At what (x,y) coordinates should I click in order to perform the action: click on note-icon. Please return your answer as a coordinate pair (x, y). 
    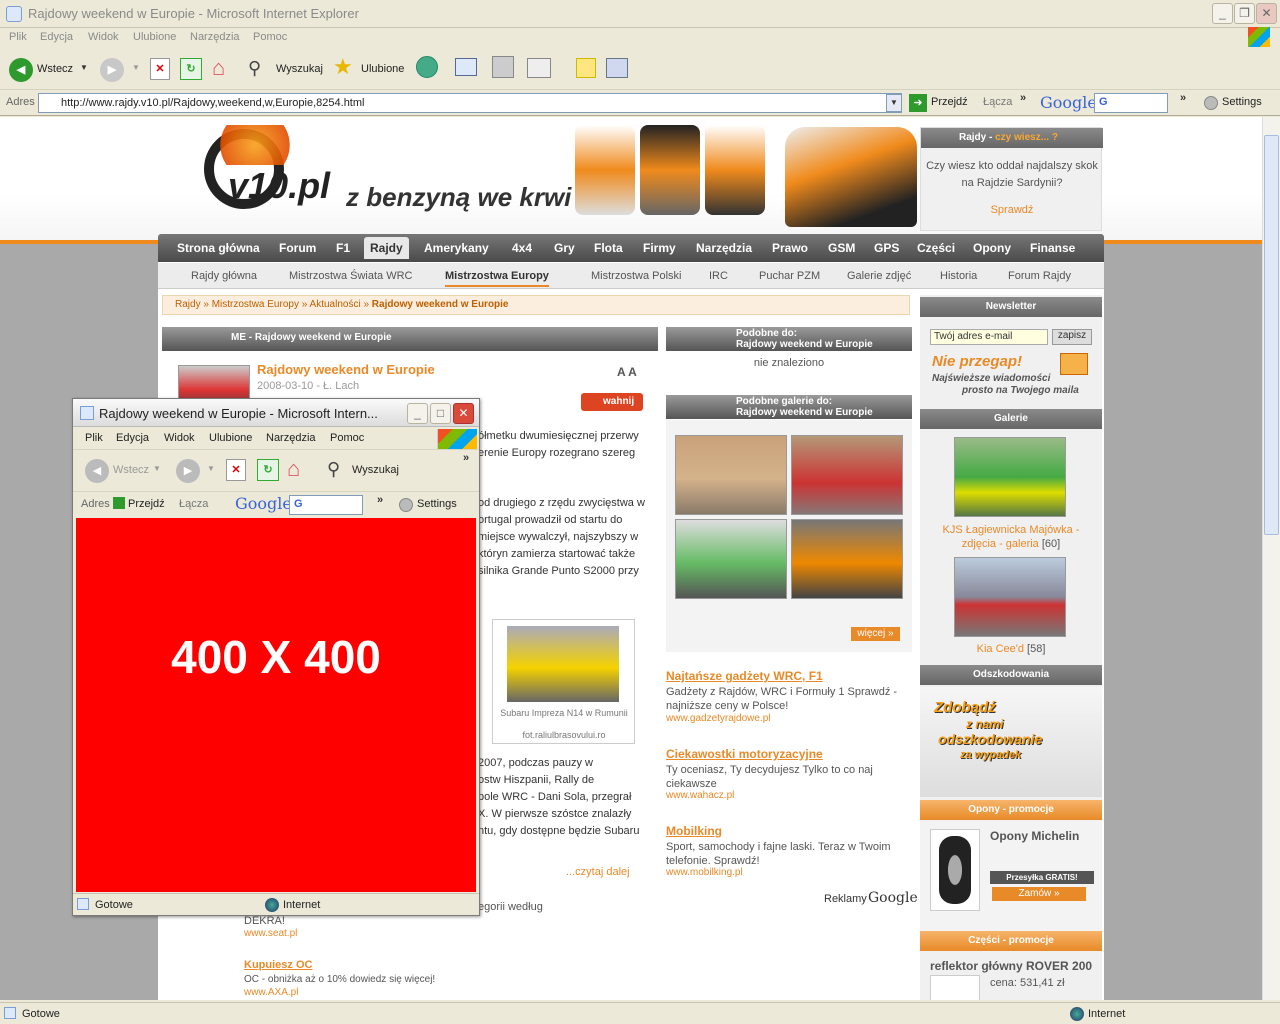
    Looking at the image, I should click on (586, 68).